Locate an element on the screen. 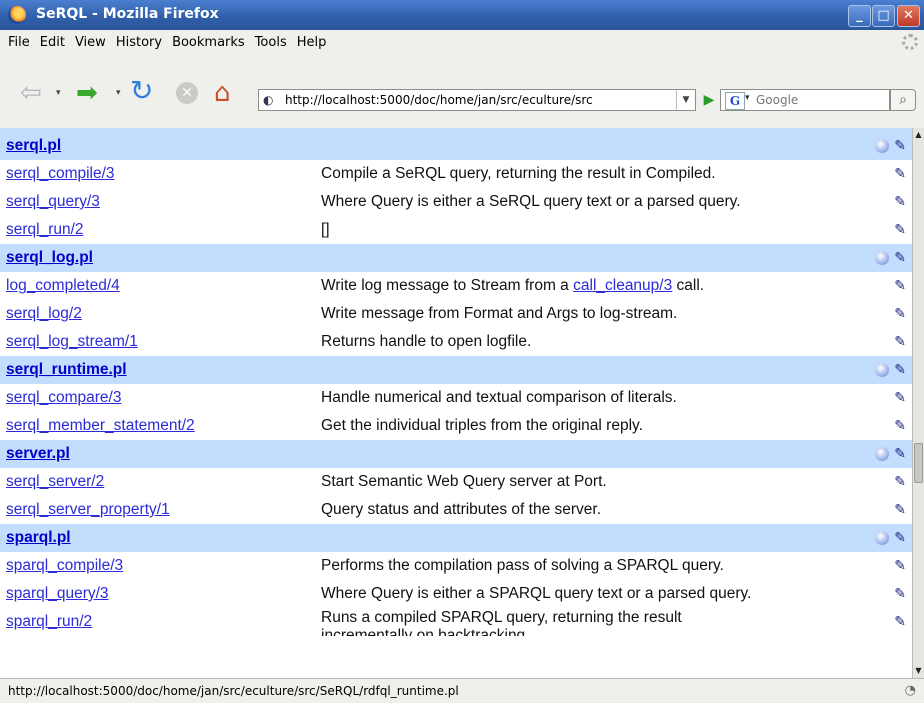 This screenshot has height=703, width=924. back-icon: ⇦ is located at coordinates (31, 93).